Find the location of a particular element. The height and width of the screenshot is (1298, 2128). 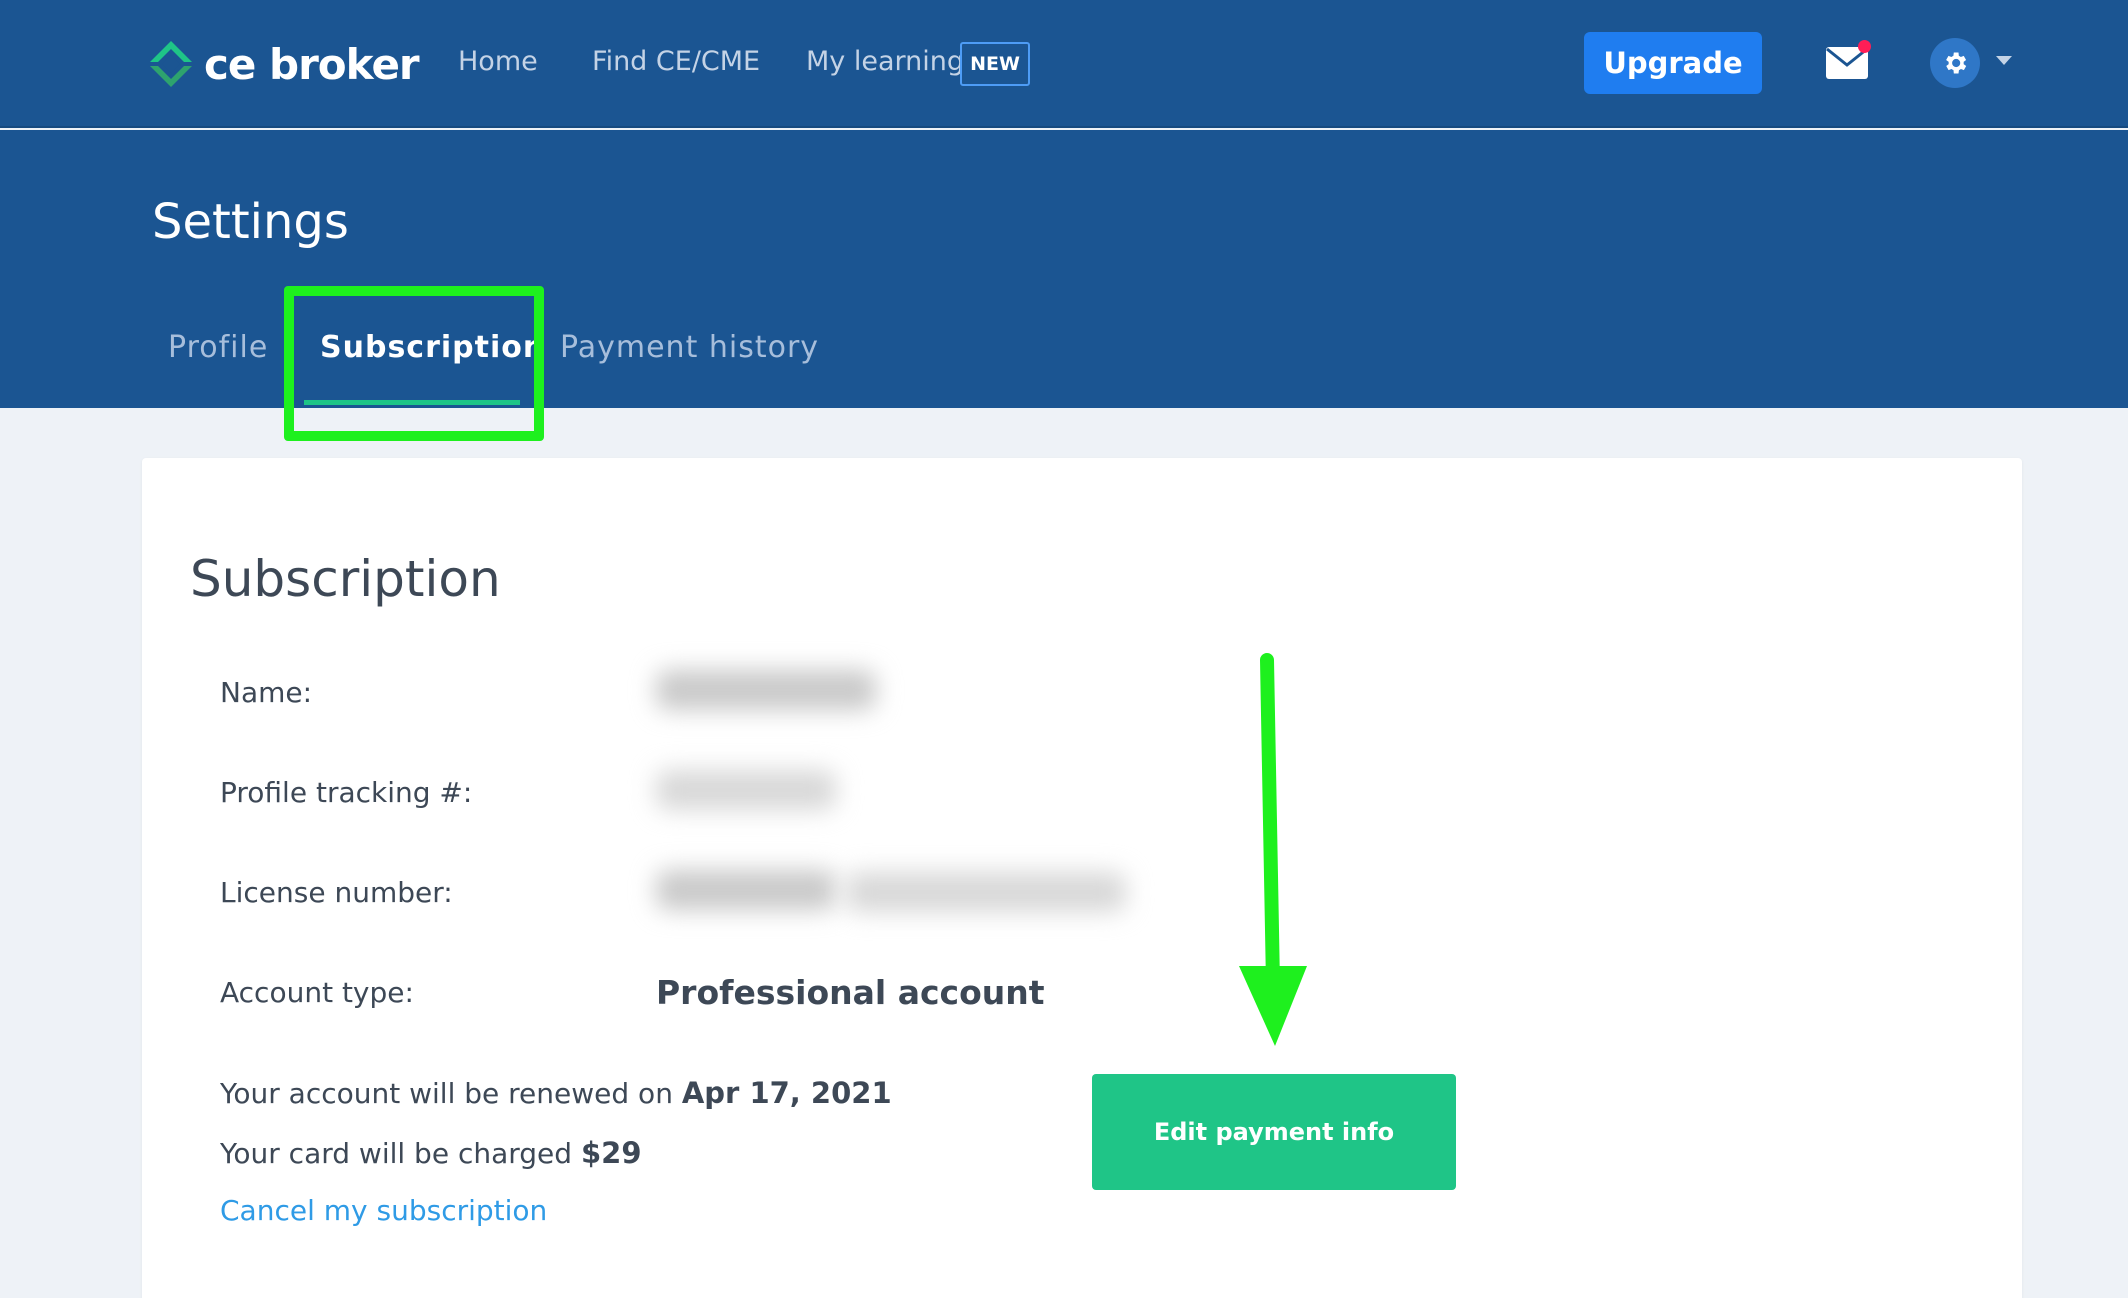

license-value-redacted is located at coordinates (746, 890).